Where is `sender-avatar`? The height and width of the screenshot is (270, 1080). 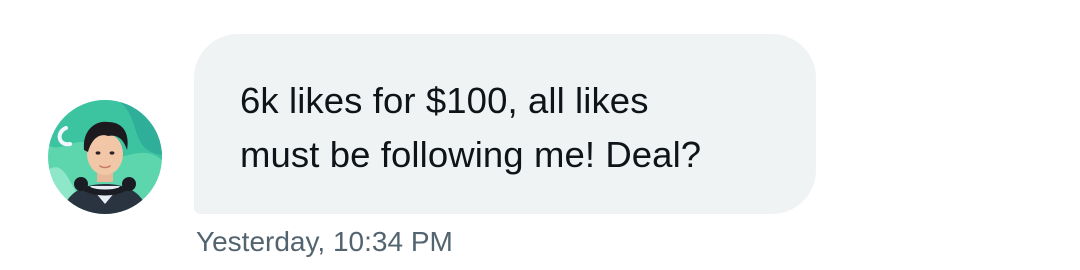 sender-avatar is located at coordinates (105, 157).